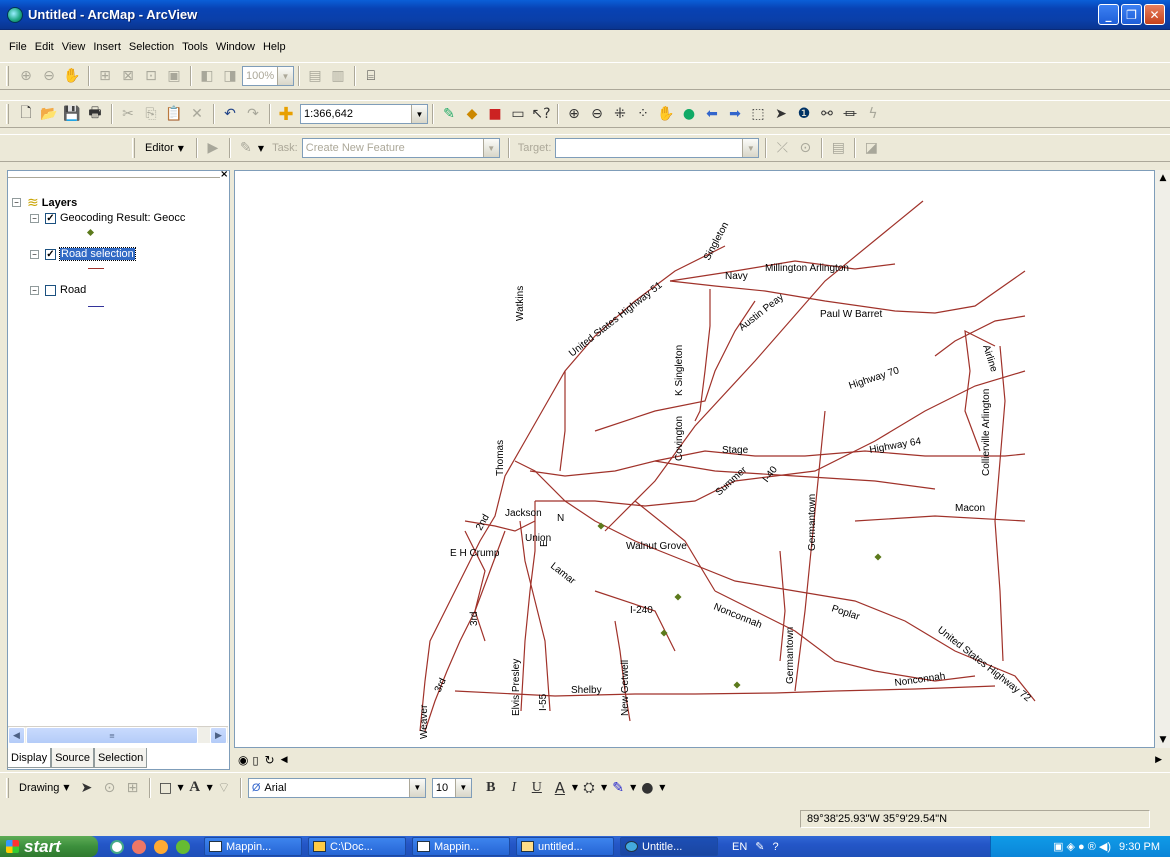 The height and width of the screenshot is (857, 1170). Describe the element at coordinates (514, 788) in the screenshot. I see `italic-icon: I` at that location.